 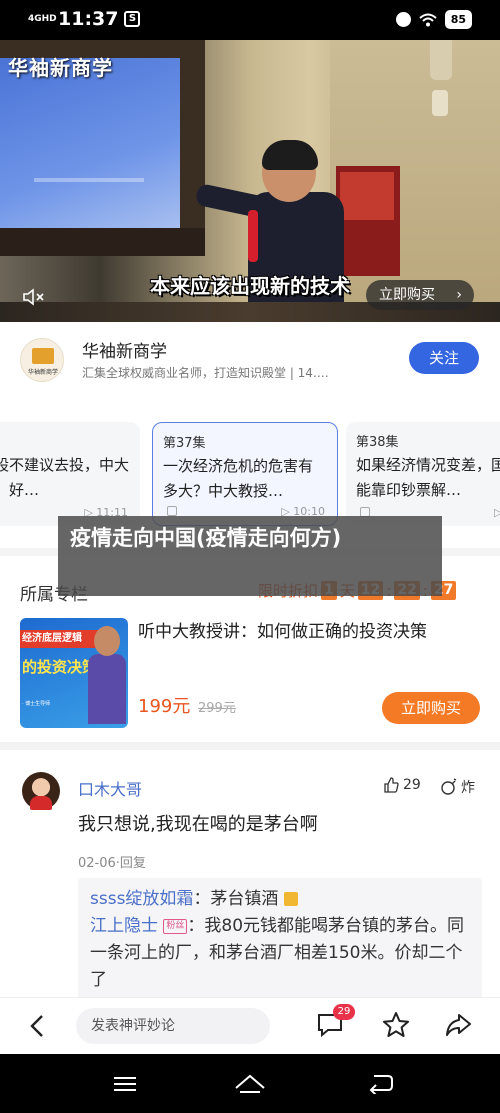 I want to click on channel-name: 华袖新商学, so click(x=124, y=349).